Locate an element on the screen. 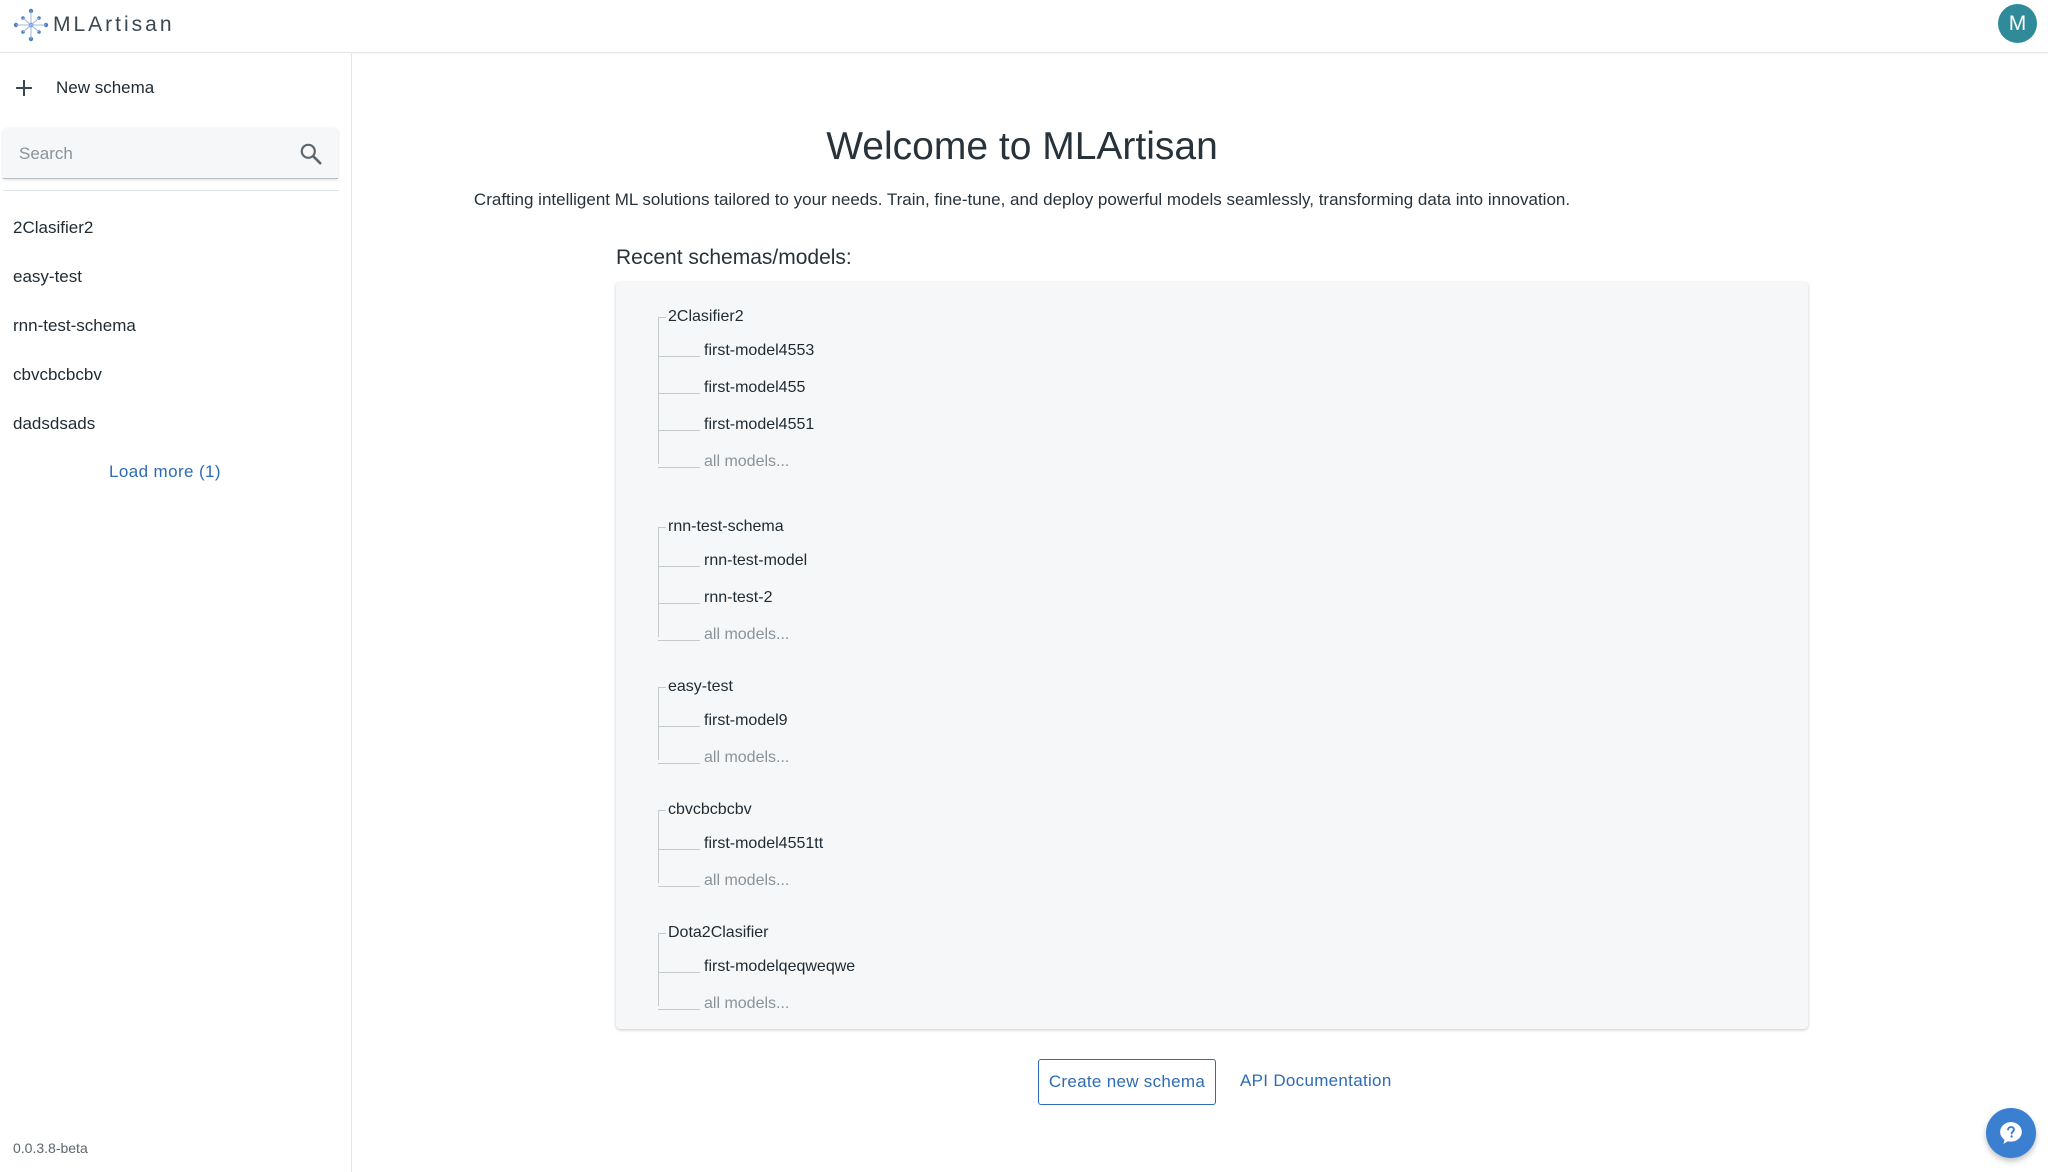  tree-model-node: first-modelqeqweqwe is located at coordinates (949, 966).